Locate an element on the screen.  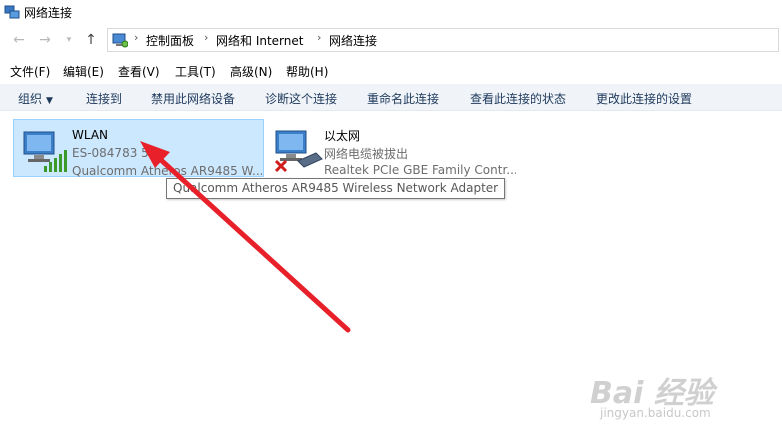
wireless-adapter-icon is located at coordinates (45, 151).